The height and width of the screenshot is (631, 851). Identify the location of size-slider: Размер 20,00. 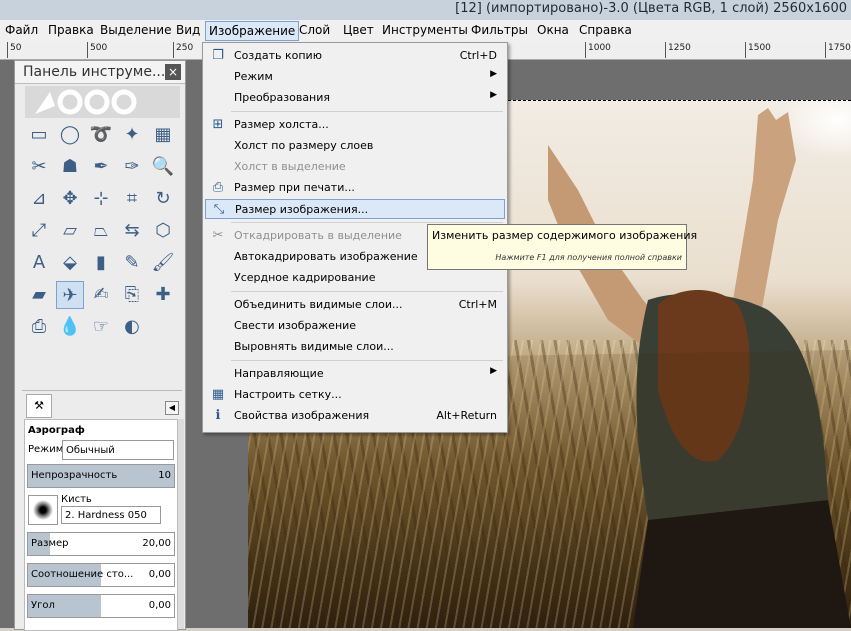
(101, 544).